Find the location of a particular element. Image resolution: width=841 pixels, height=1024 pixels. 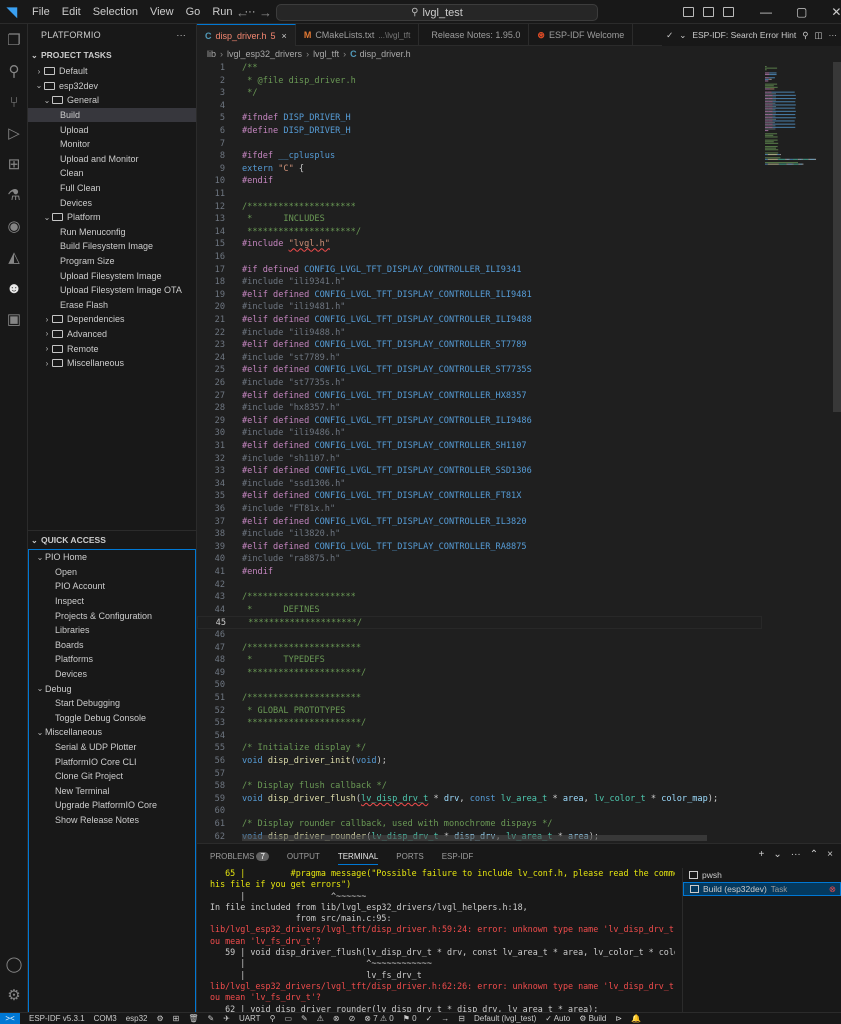

menu-run: Run is located at coordinates (222, 12).